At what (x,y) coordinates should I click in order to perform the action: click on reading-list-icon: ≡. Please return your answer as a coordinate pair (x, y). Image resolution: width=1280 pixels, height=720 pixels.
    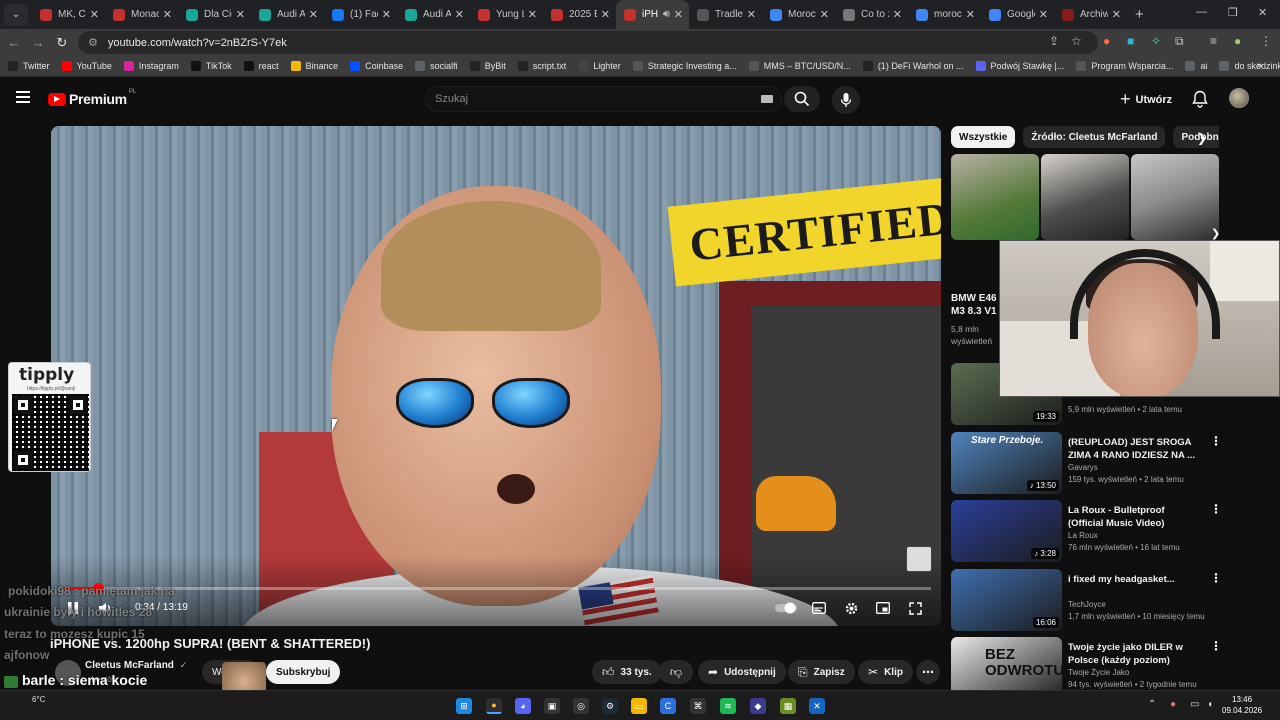
    Looking at the image, I should click on (1213, 41).